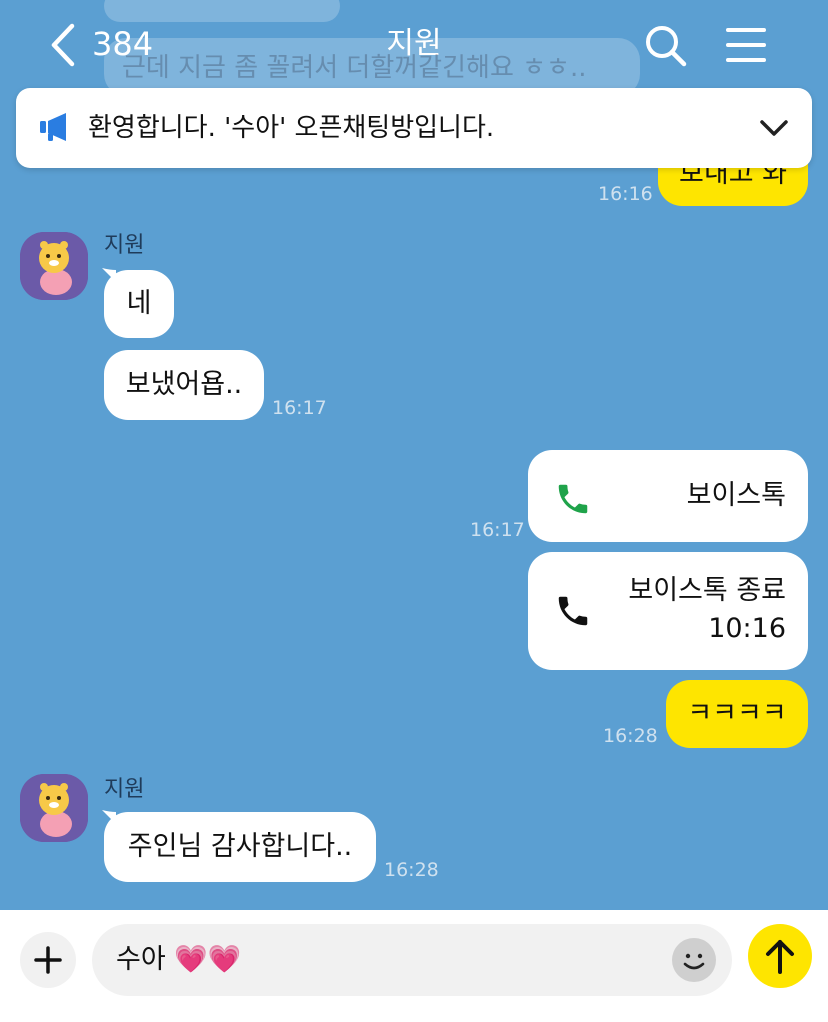 This screenshot has height=1022, width=828. I want to click on my-message-bubble: ㅋㅋㅋㅋ, so click(737, 714).